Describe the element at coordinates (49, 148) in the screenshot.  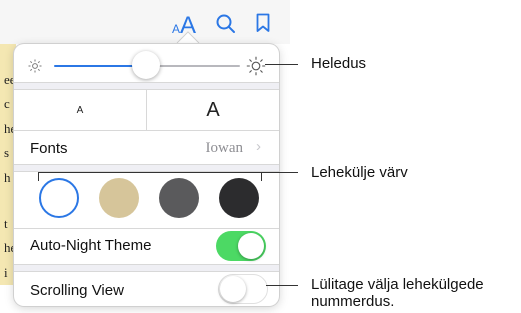
I see `fonts-label: Fonts` at that location.